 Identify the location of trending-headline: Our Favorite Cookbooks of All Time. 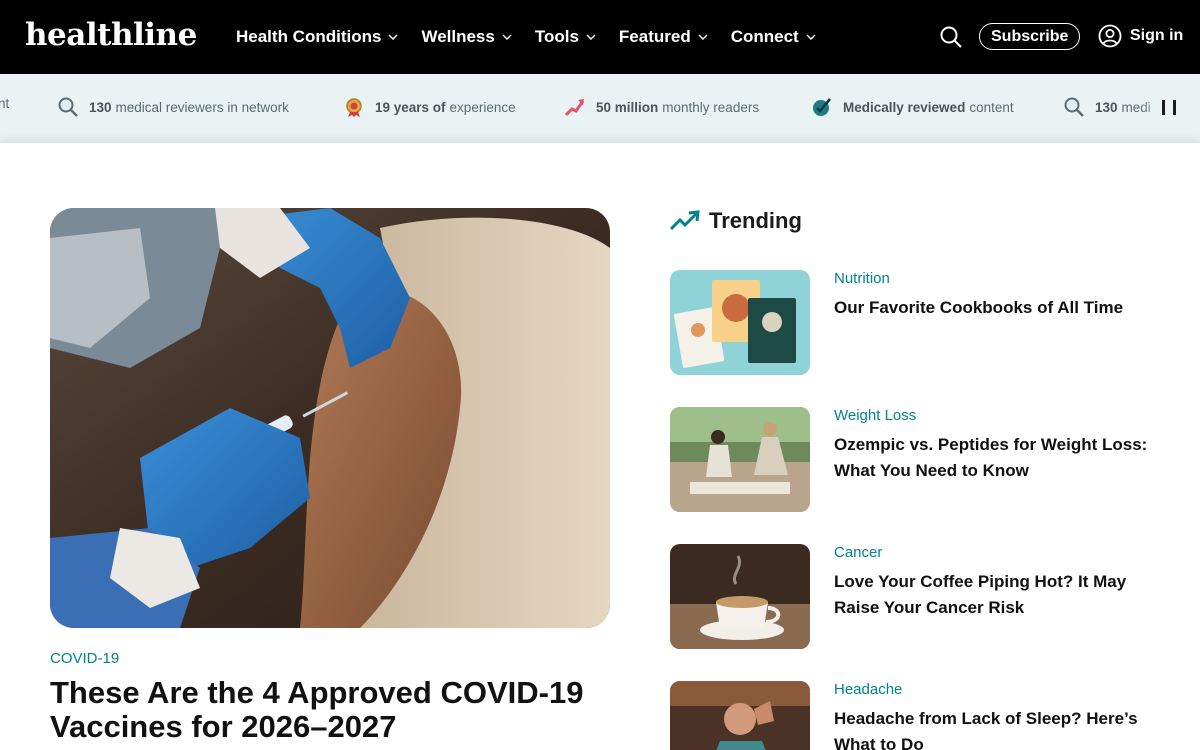
(994, 308).